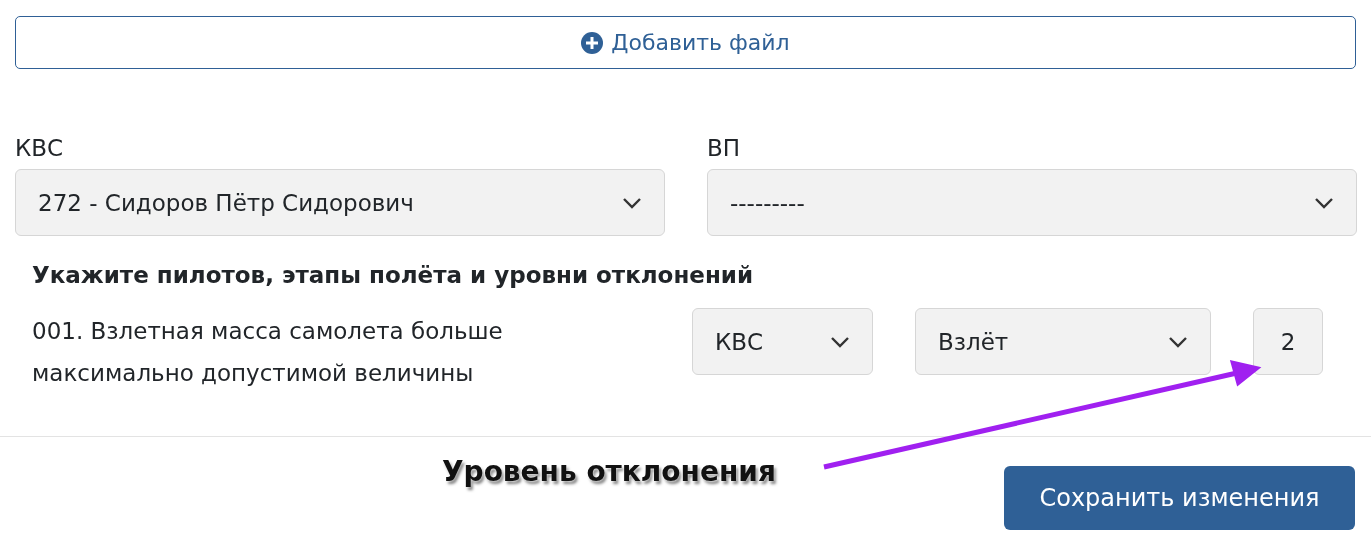  I want to click on pilot-select: КВС, so click(782, 341).